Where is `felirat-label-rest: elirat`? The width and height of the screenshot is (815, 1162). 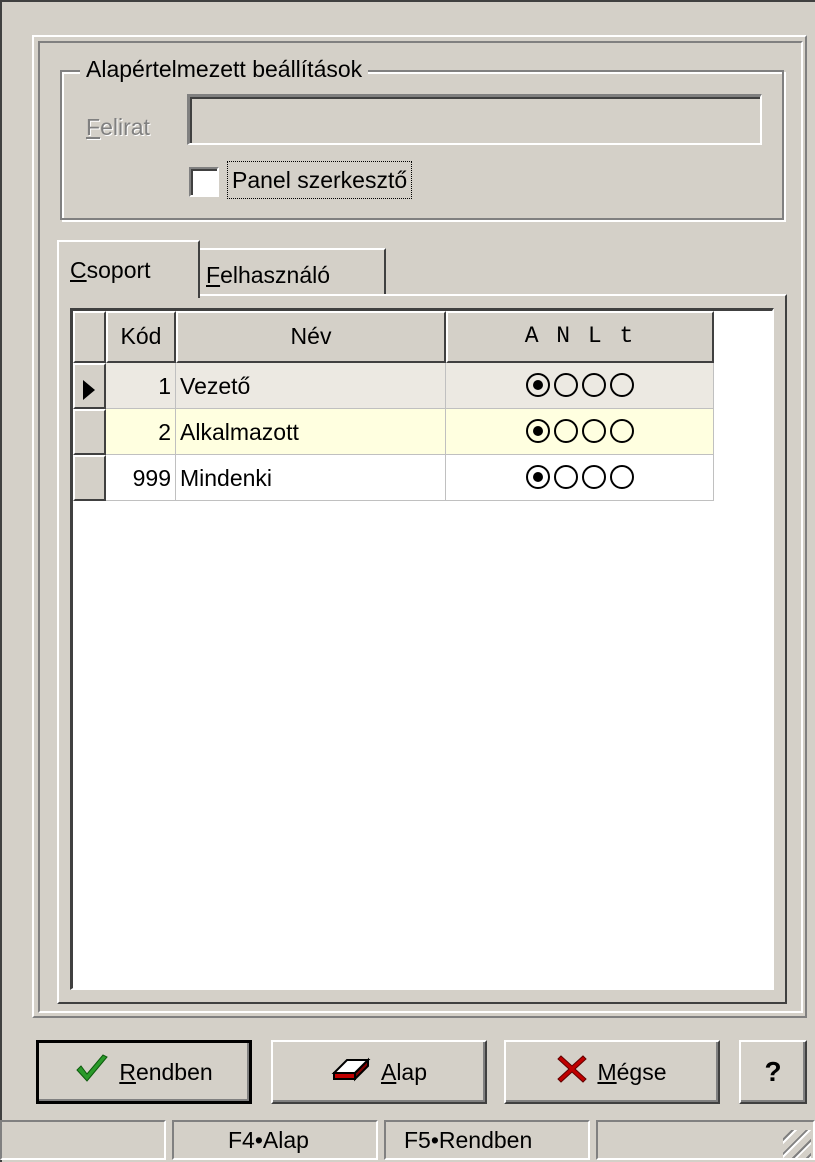
felirat-label-rest: elirat is located at coordinates (125, 127).